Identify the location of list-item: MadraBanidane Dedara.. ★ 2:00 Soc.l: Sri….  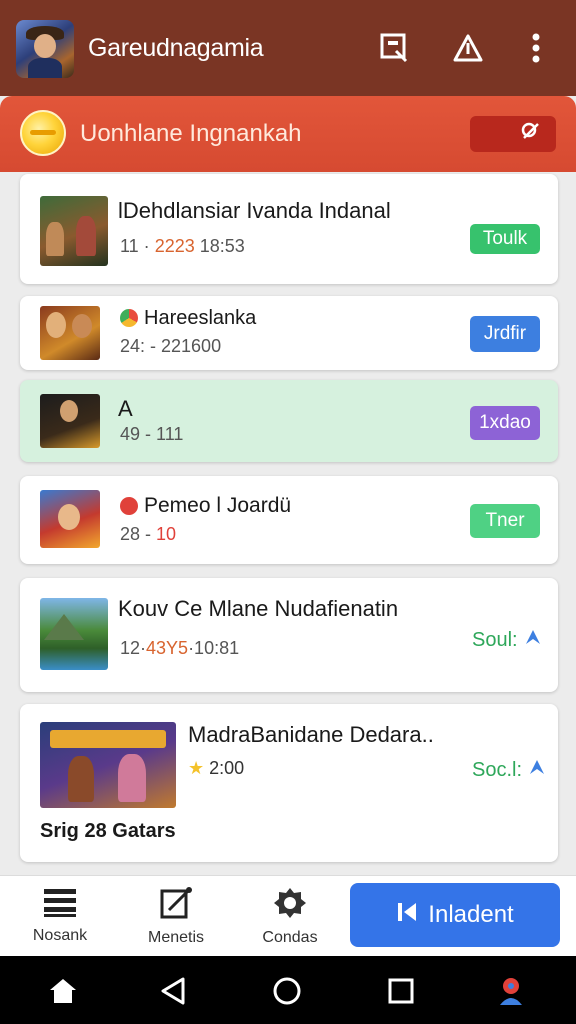
(289, 783).